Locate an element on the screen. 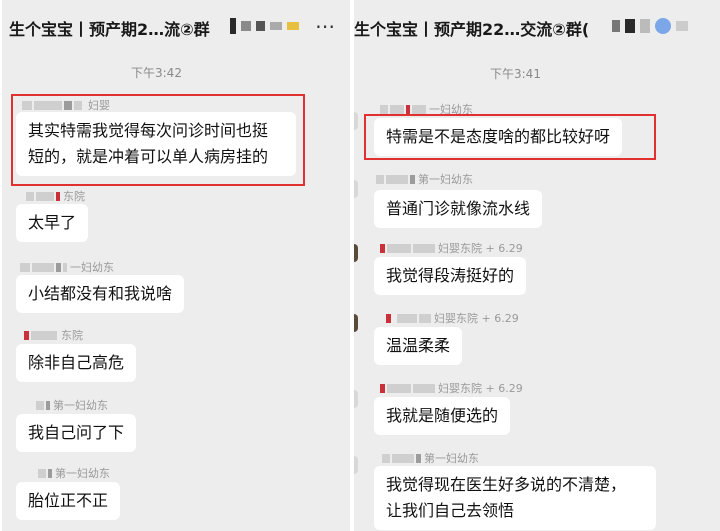  message-text: 普通门诊就像流水线 is located at coordinates (458, 208).